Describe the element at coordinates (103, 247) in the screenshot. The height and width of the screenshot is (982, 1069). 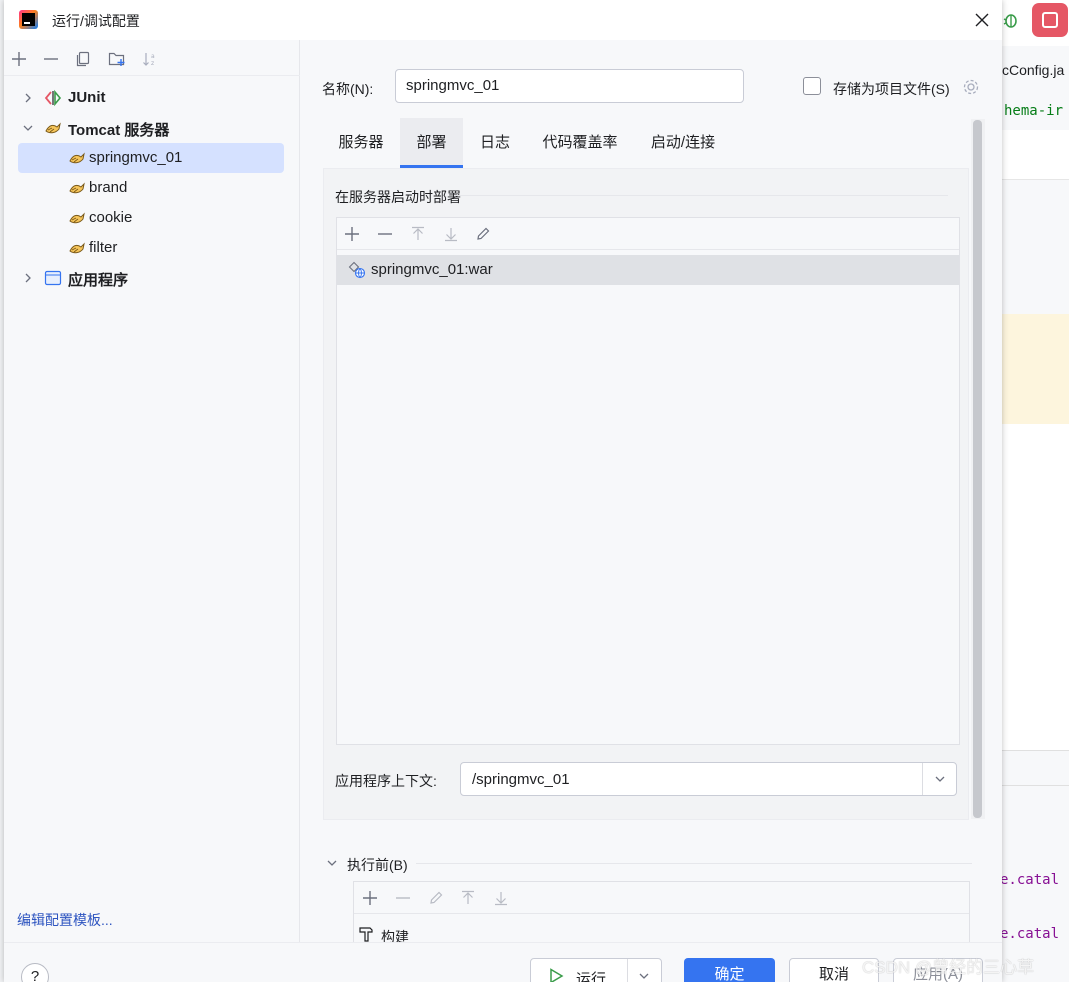
I see `tree-item-label: filter` at that location.